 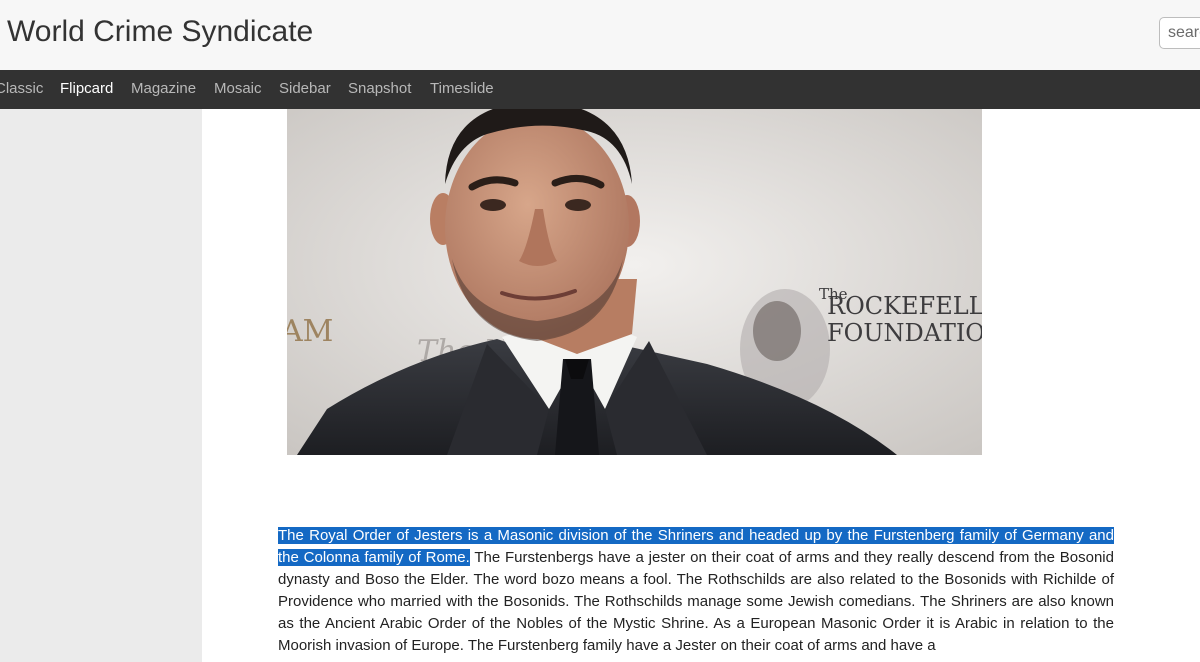 I want to click on nav-item-classic: Classic, so click(x=21, y=88).